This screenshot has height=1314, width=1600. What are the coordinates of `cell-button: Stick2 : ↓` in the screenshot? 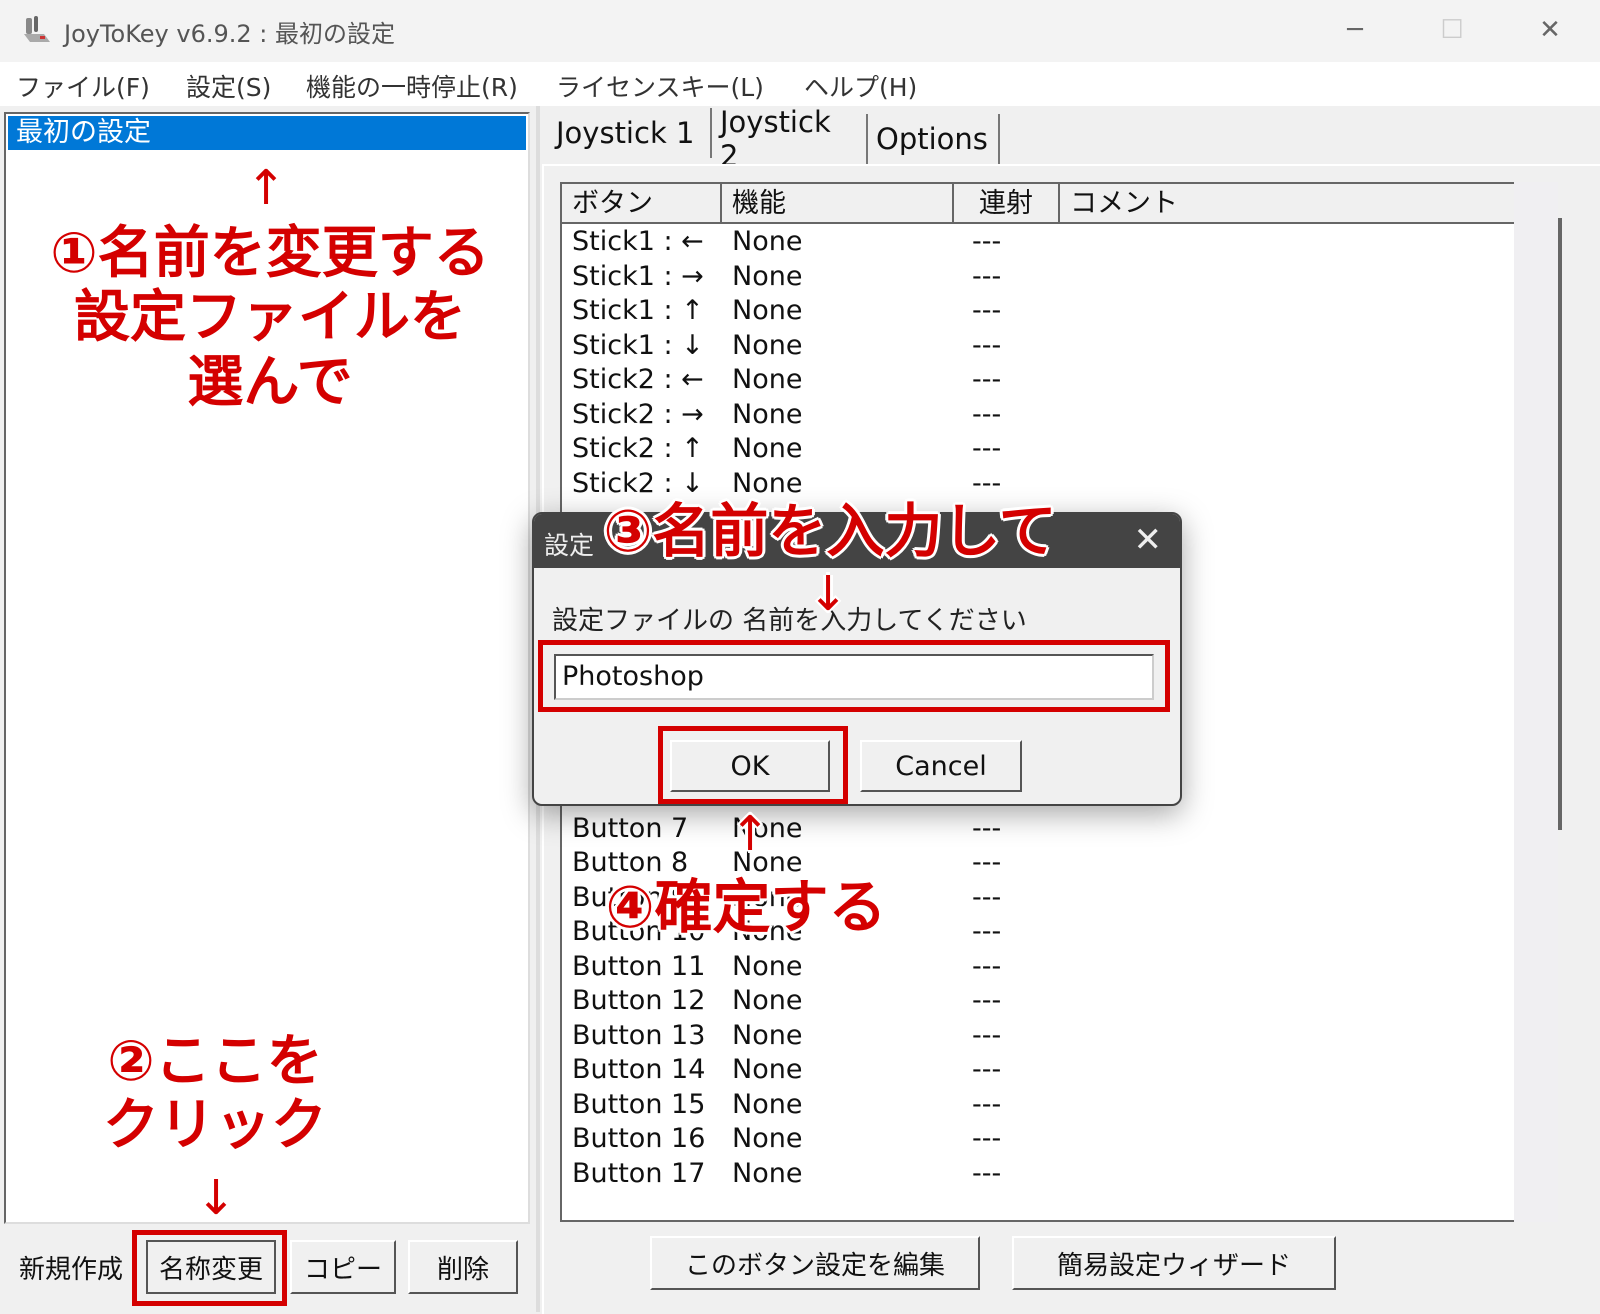 It's located at (638, 483).